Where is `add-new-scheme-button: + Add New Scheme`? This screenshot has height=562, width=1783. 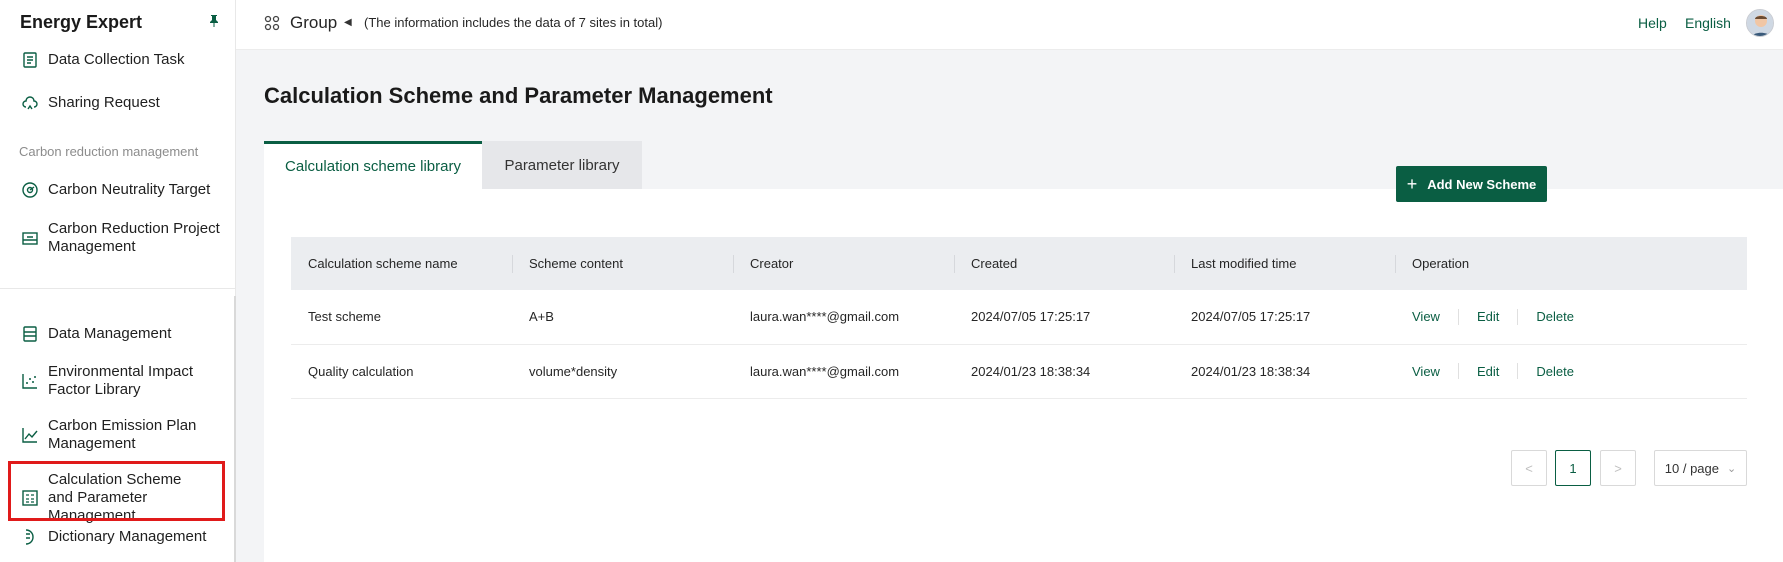
add-new-scheme-button: + Add New Scheme is located at coordinates (1471, 184).